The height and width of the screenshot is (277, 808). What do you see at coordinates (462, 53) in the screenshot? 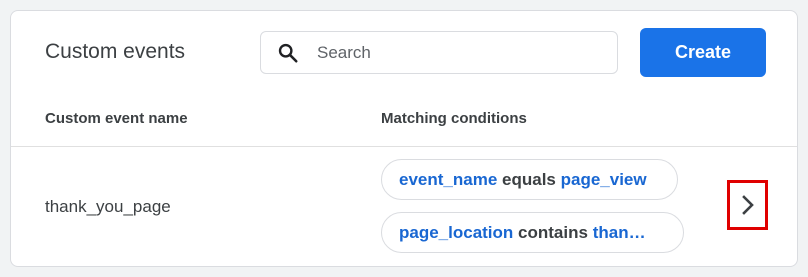
I see `search-input` at bounding box center [462, 53].